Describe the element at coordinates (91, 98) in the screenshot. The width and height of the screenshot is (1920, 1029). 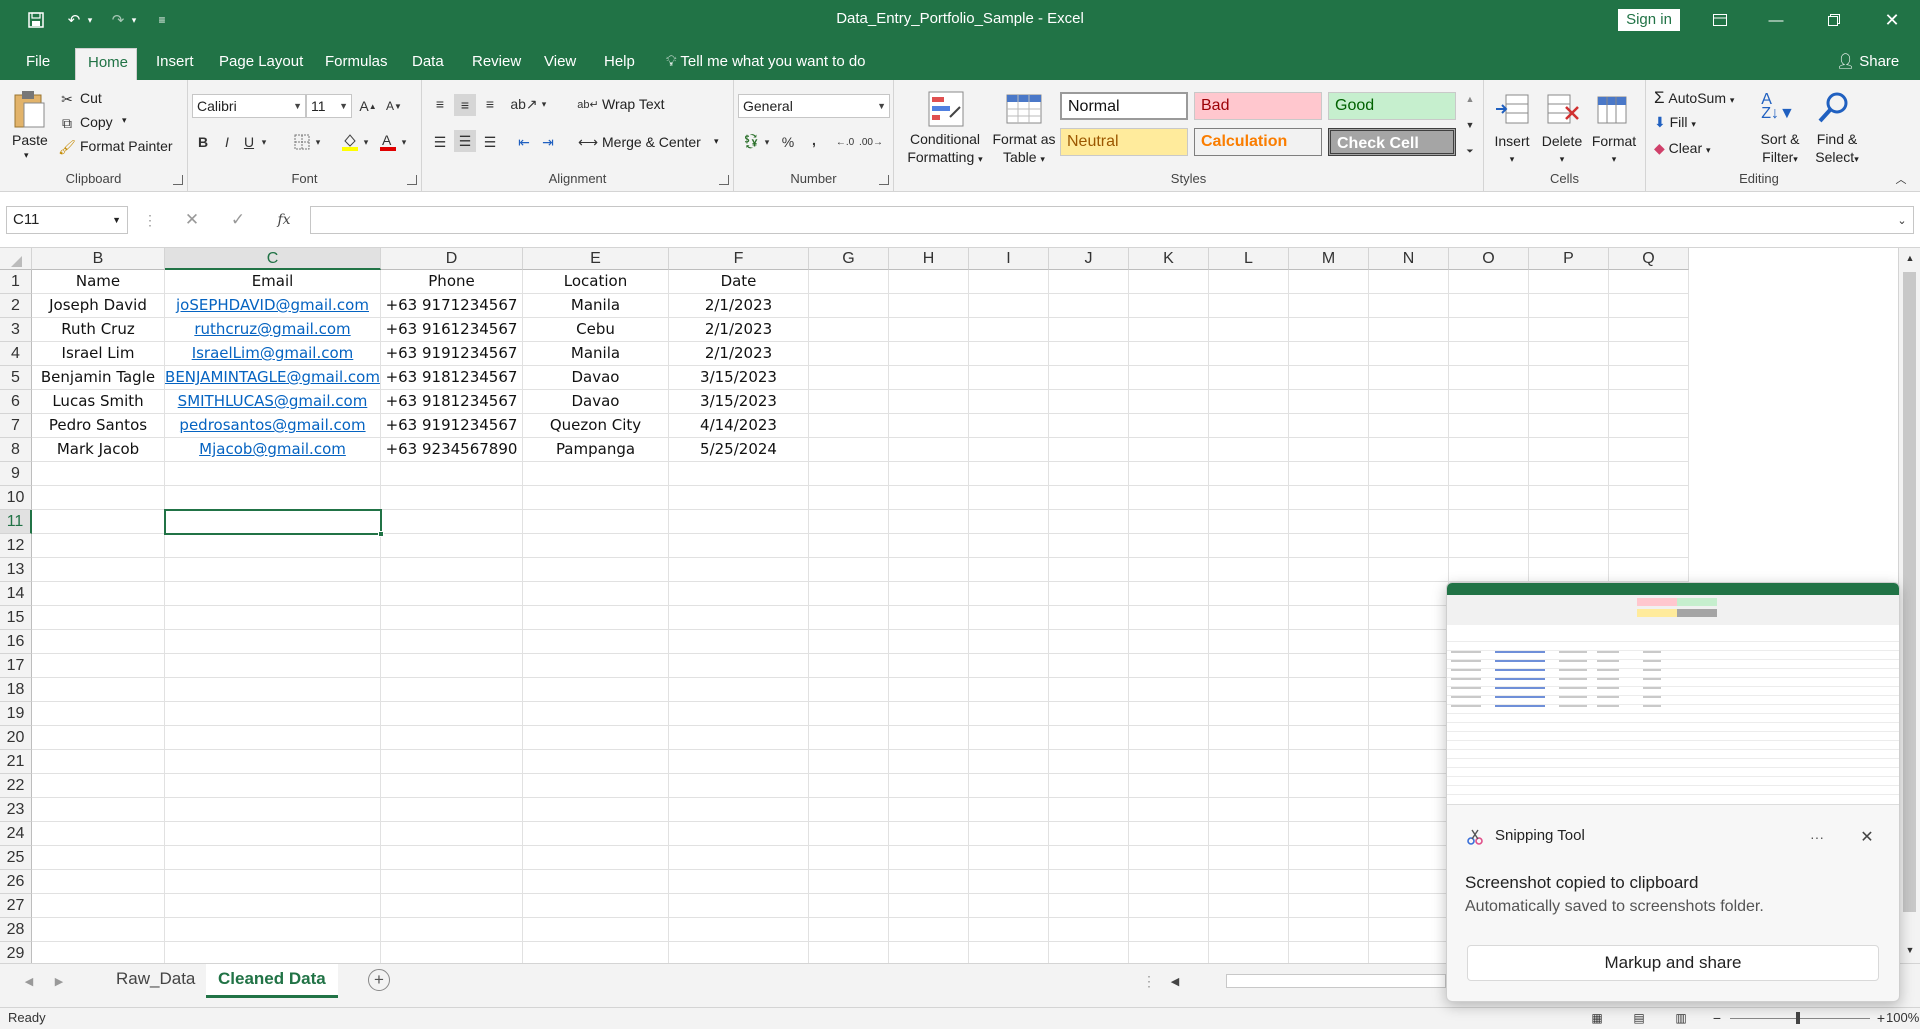
I see `cut-button: Cut` at that location.